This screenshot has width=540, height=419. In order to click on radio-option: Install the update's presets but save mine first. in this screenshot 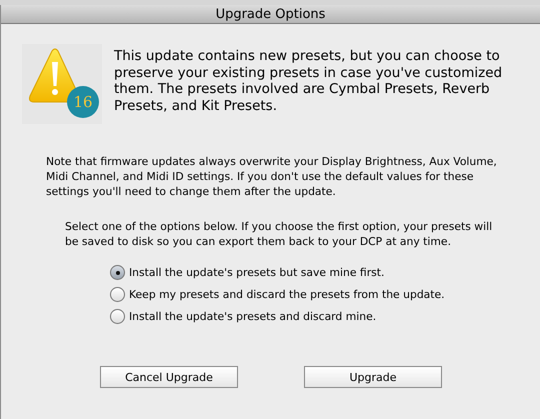, I will do `click(325, 272)`.